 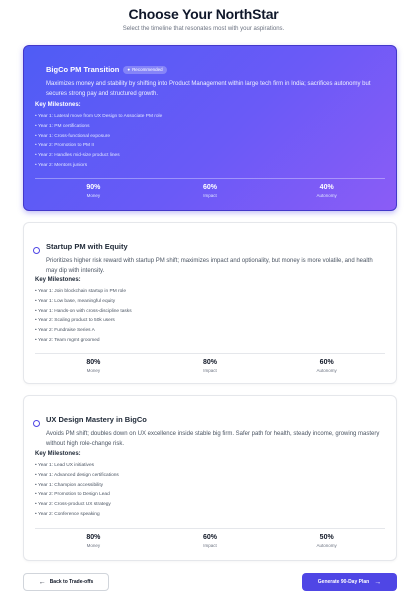 What do you see at coordinates (75, 321) in the screenshot?
I see `milestone-item: • Year 2: Scaling product to 50k users` at bounding box center [75, 321].